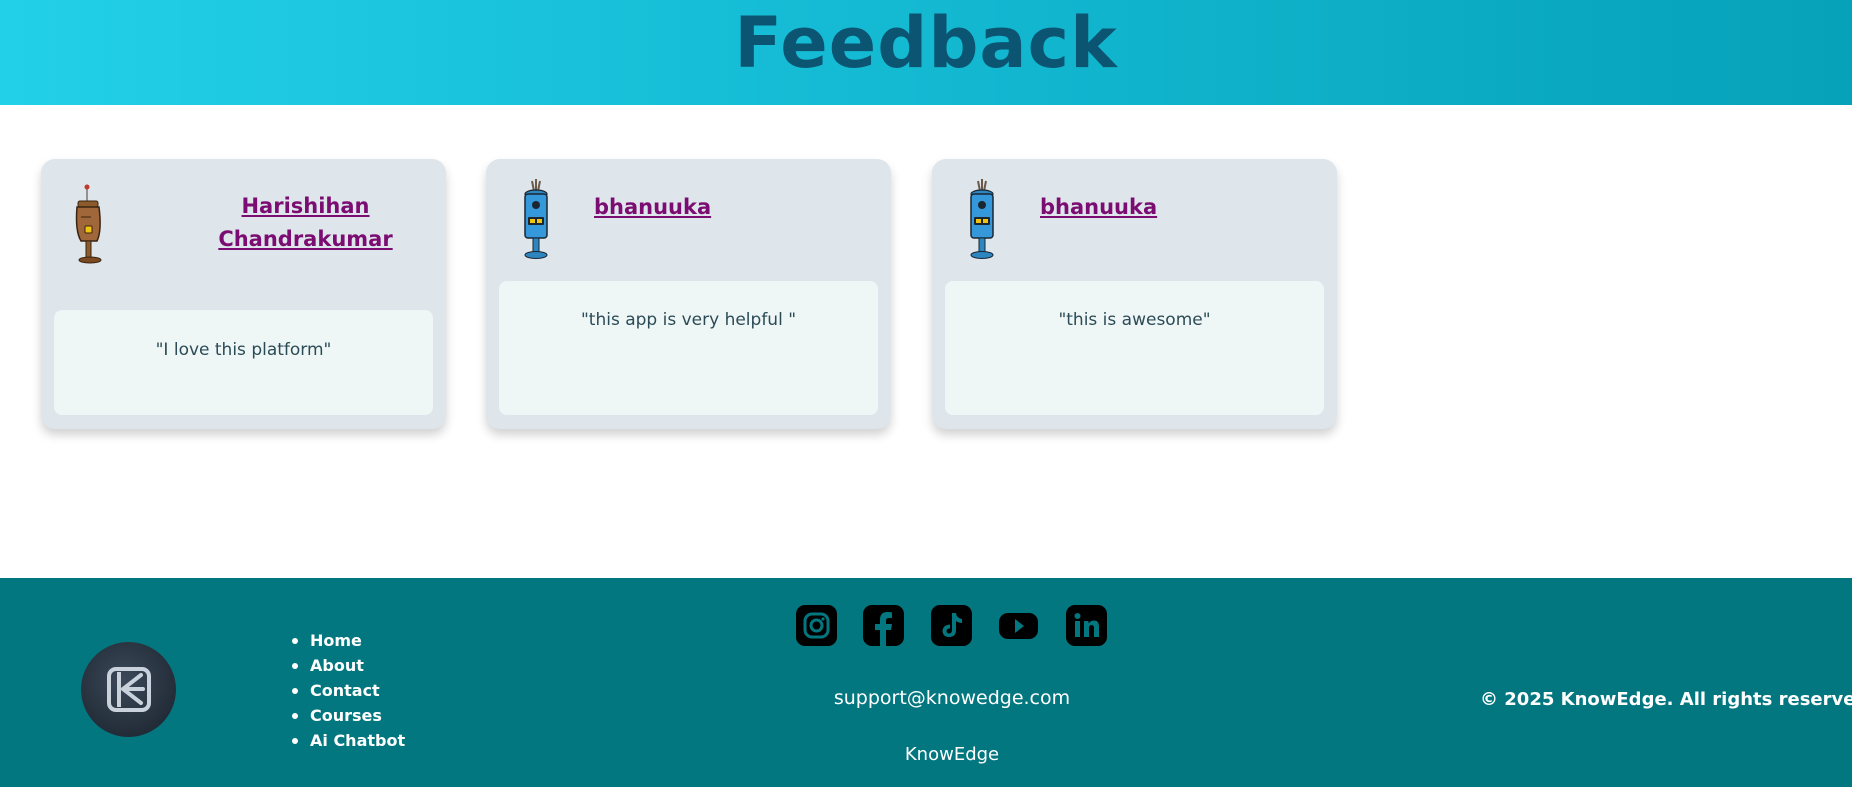  What do you see at coordinates (305, 239) in the screenshot?
I see `author-name-line: Chandrakumar` at bounding box center [305, 239].